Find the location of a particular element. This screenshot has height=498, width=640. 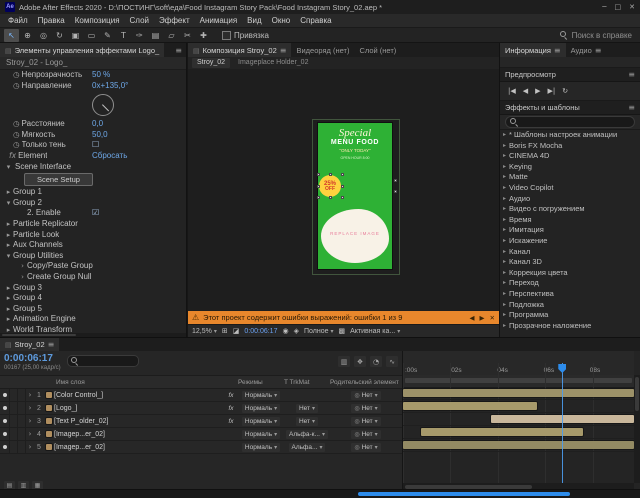

resolution-dropdown: Полное is located at coordinates (319, 331).